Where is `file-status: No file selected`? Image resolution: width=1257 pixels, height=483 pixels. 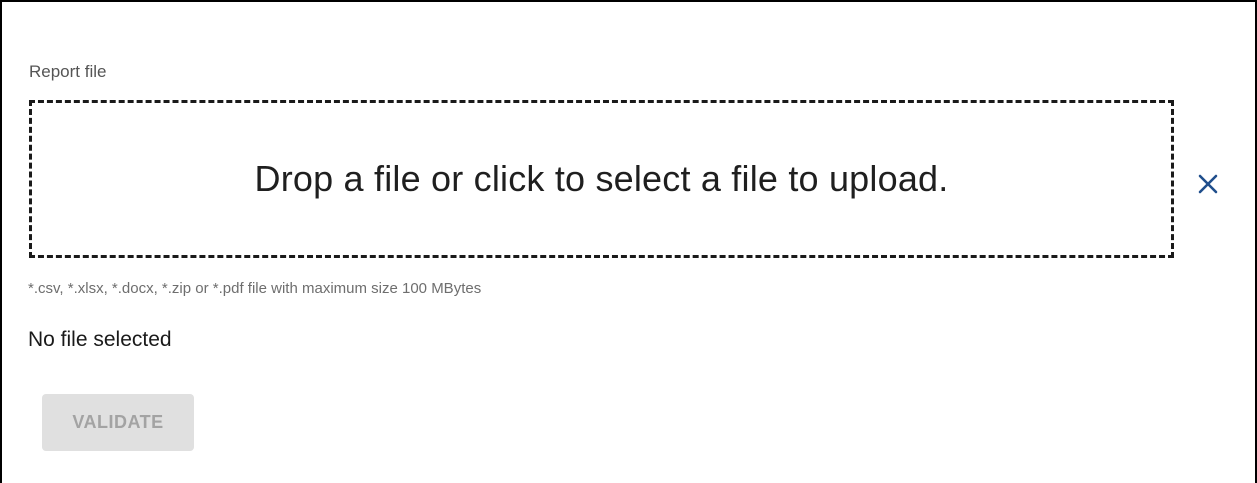
file-status: No file selected is located at coordinates (100, 339).